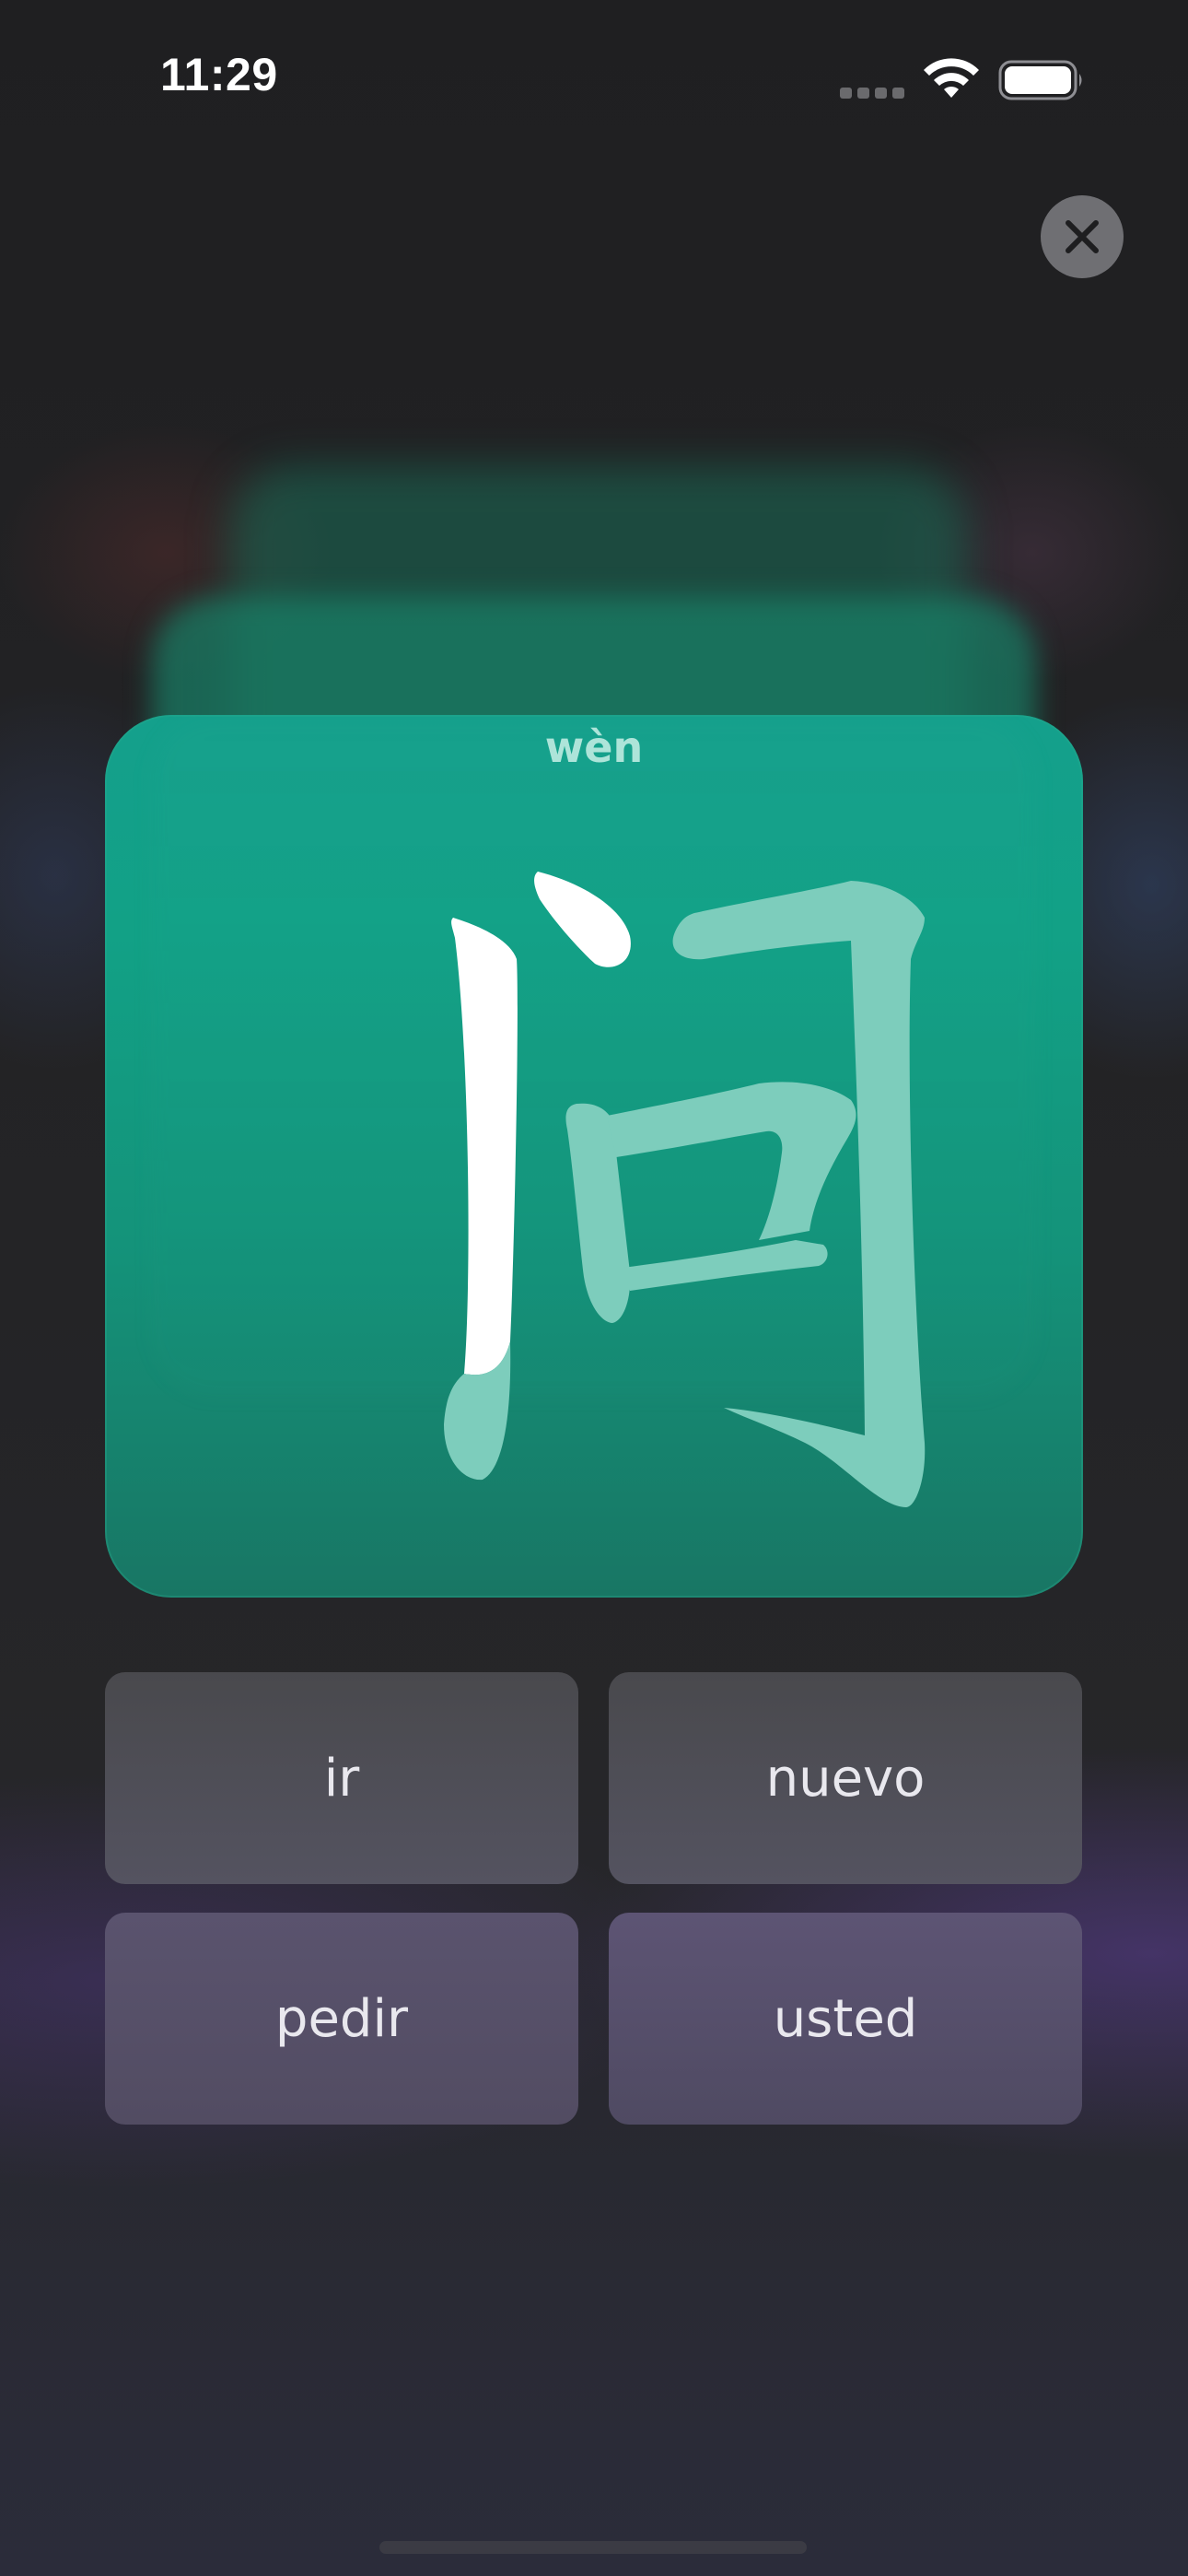 The image size is (1188, 2576). Describe the element at coordinates (594, 747) in the screenshot. I see `pinyin-label: wèn` at that location.